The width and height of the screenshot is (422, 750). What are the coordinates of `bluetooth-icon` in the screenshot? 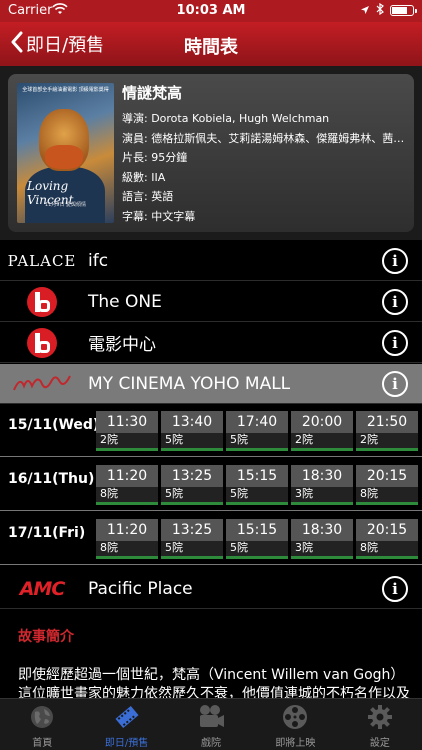 It's located at (380, 10).